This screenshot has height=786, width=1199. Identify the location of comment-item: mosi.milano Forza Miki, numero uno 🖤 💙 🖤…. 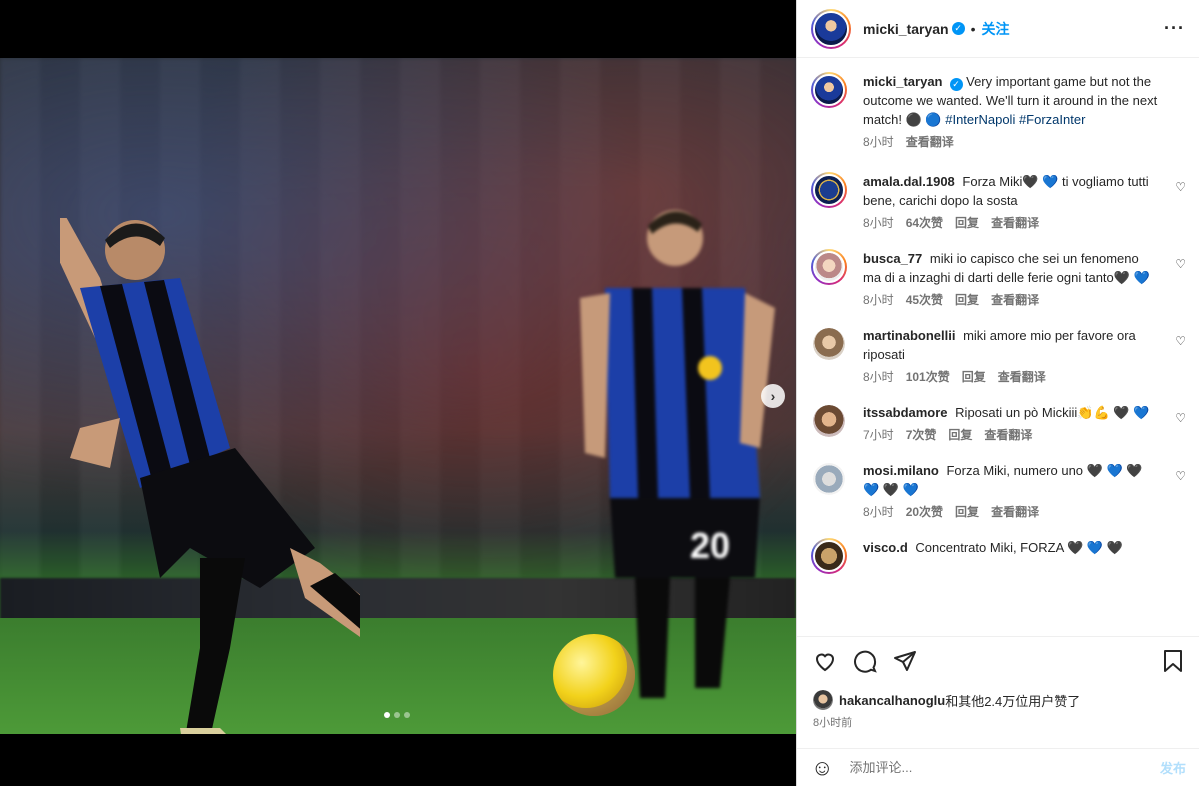
(998, 491).